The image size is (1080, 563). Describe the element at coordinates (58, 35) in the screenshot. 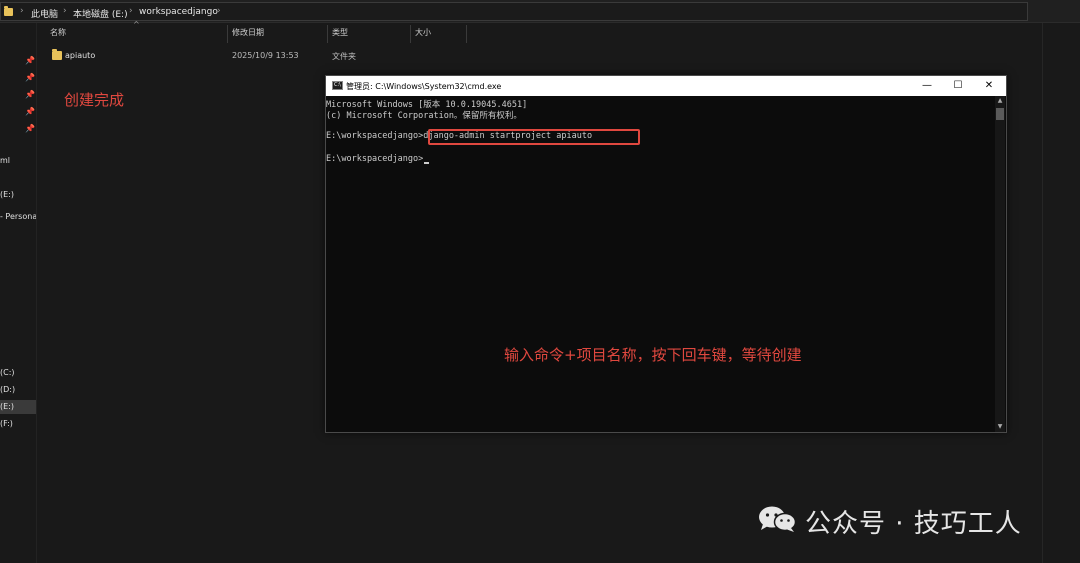

I see `column-header-name: 名称` at that location.